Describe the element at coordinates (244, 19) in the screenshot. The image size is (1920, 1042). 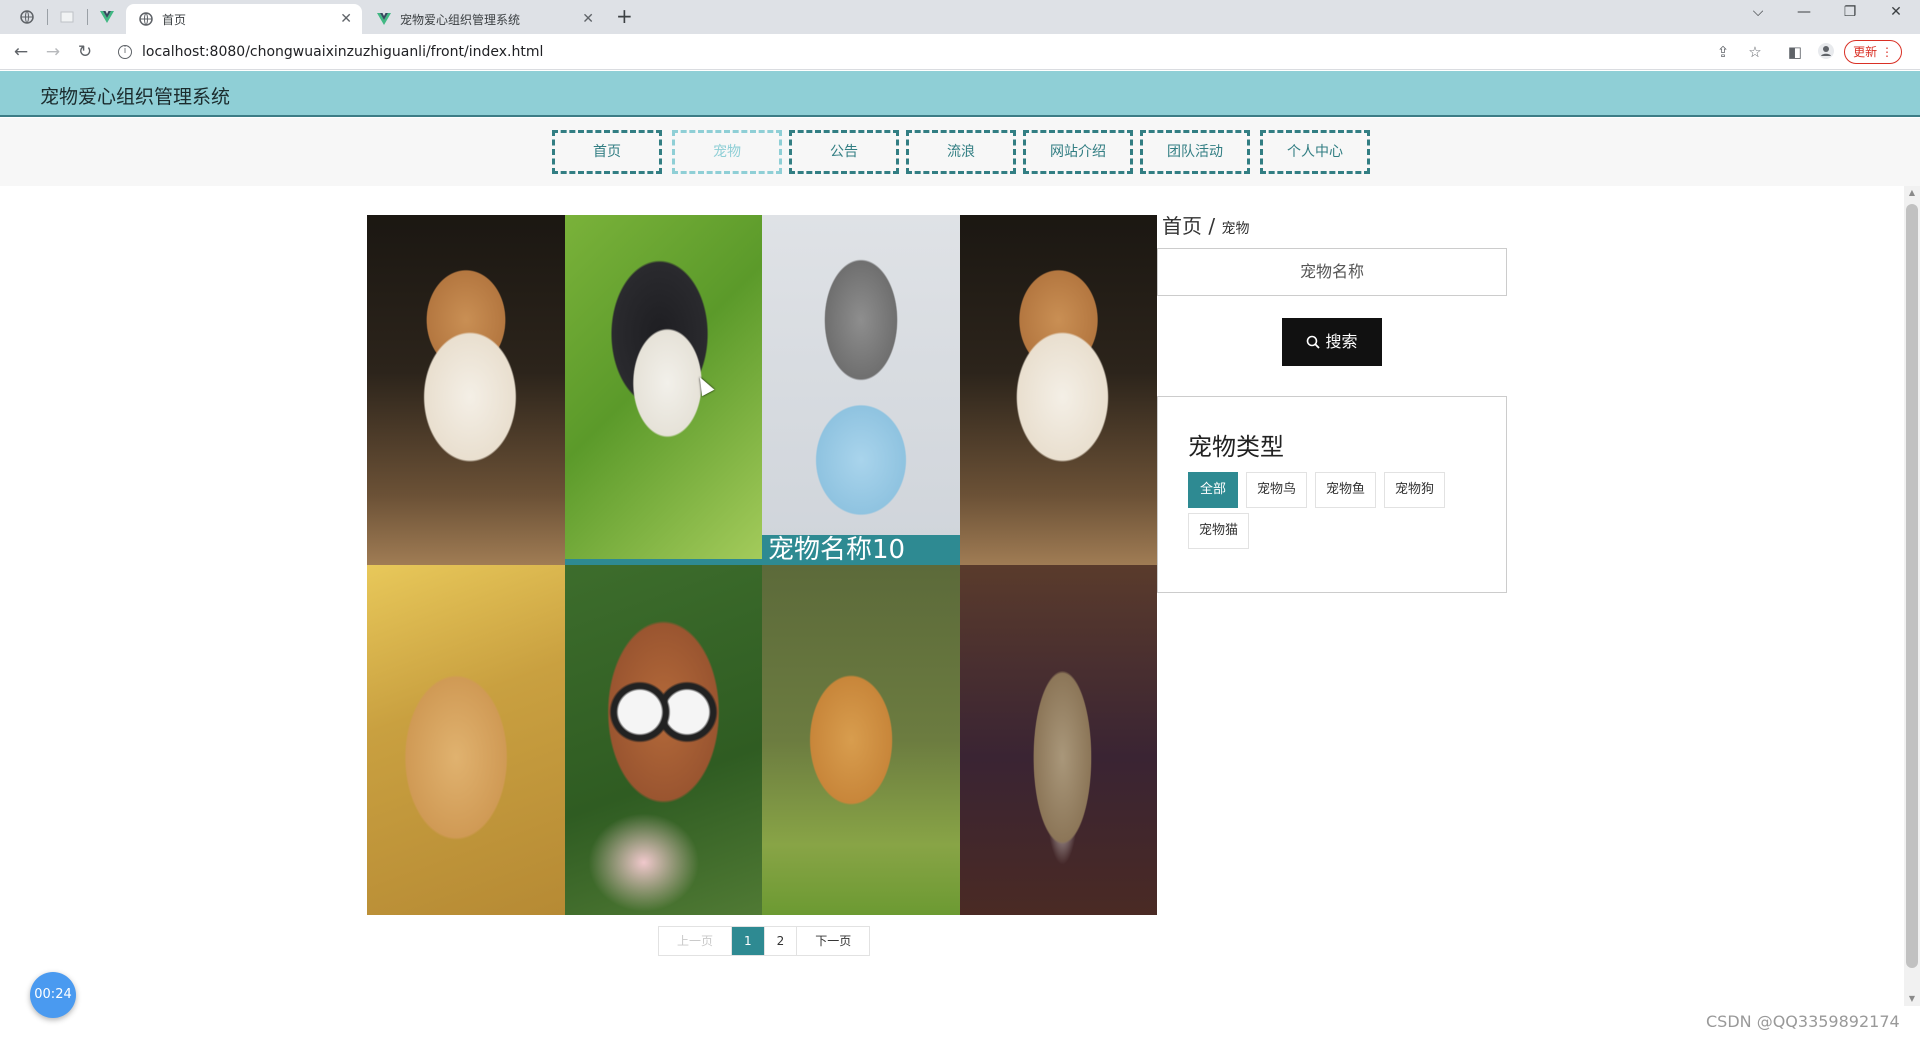
I see `tab-home: 首页 ✕` at that location.